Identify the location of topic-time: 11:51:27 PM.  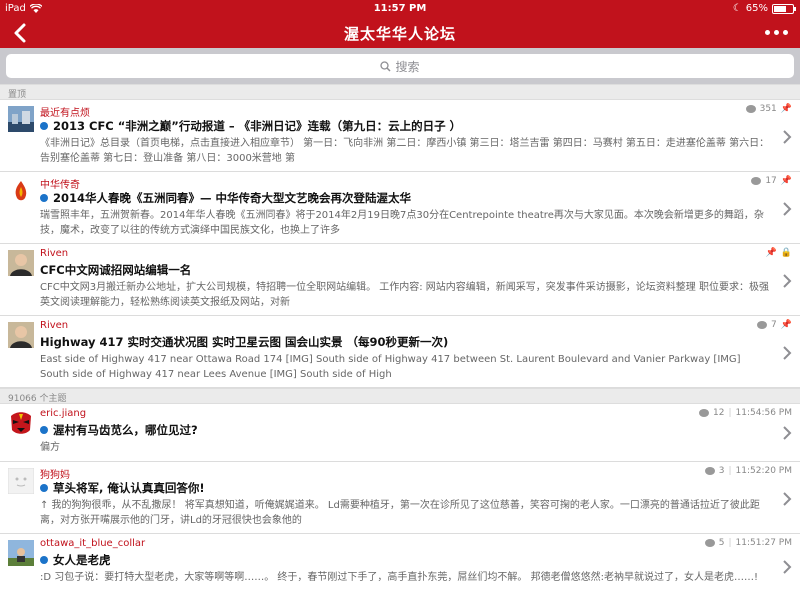
(763, 543).